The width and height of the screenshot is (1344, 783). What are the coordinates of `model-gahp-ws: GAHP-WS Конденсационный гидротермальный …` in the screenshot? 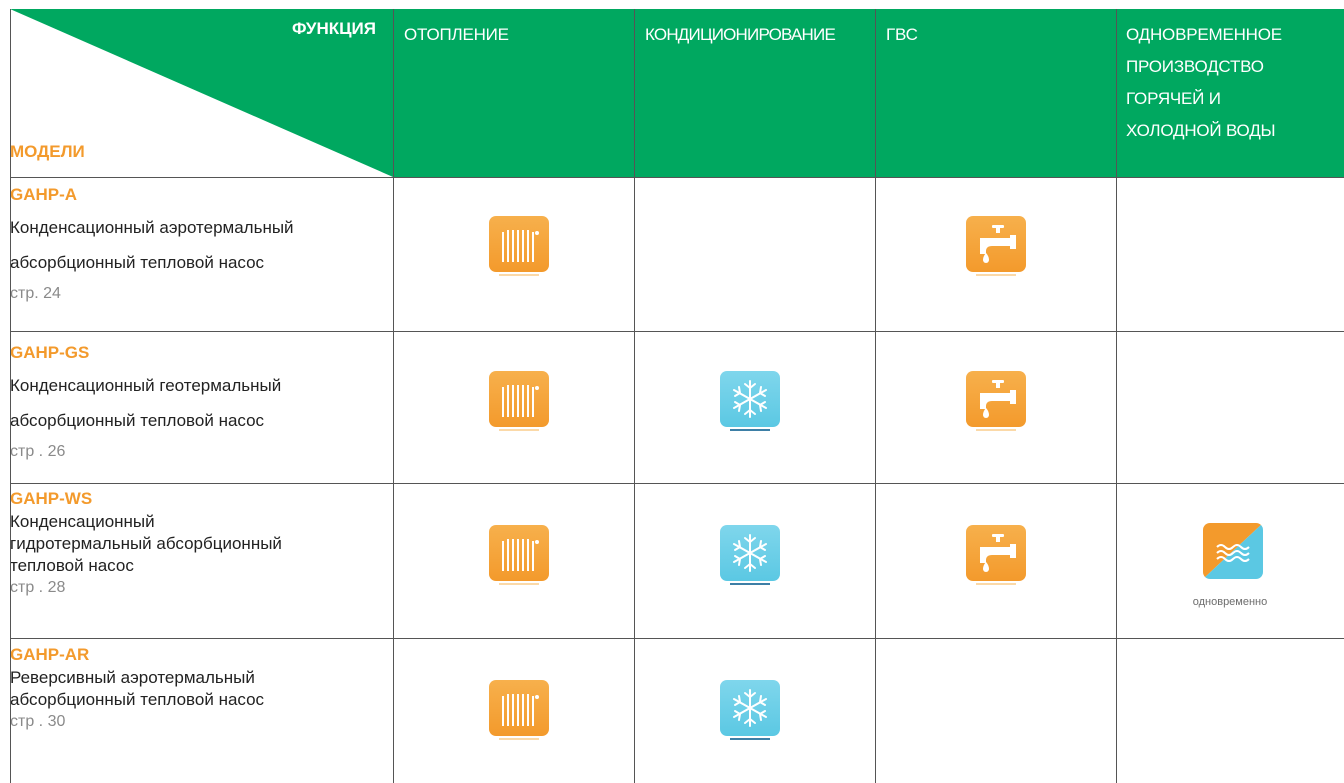 It's located at (201, 542).